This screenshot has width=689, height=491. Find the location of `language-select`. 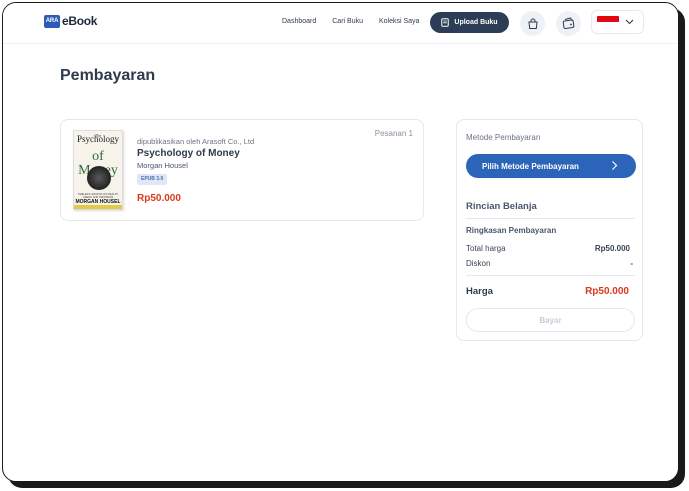

language-select is located at coordinates (617, 22).